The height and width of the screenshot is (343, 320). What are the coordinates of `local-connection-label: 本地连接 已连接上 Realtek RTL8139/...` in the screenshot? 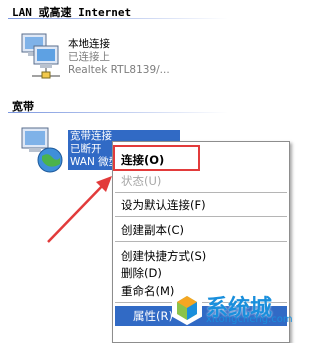 It's located at (119, 57).